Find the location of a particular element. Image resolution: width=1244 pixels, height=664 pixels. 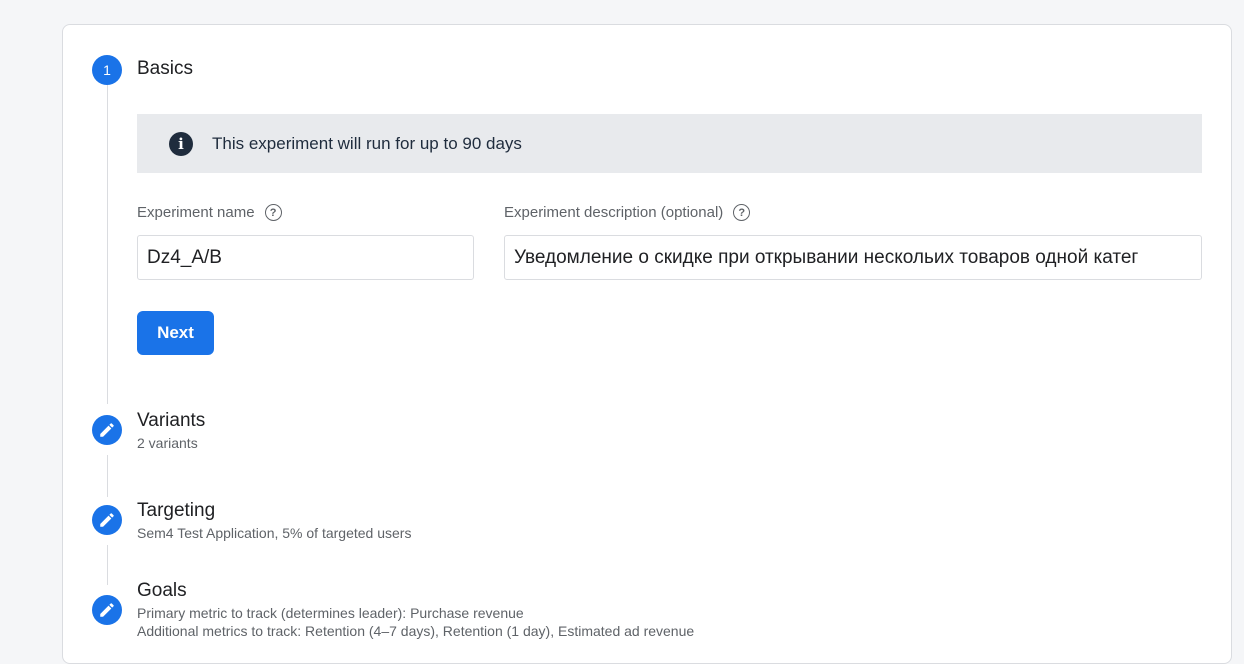

experiment-description-label: Experiment description (optional) ? is located at coordinates (627, 212).